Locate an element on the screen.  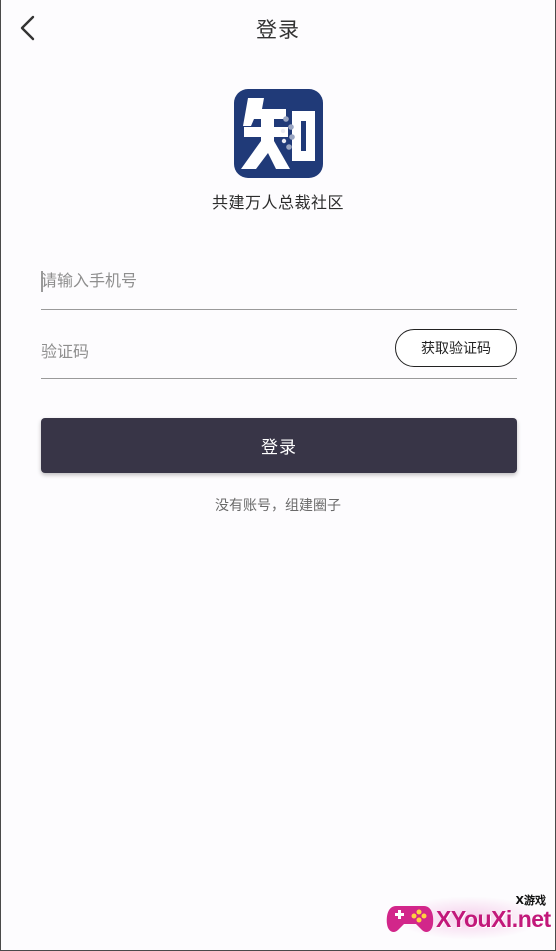
code-field: 获取验证码 is located at coordinates (279, 352).